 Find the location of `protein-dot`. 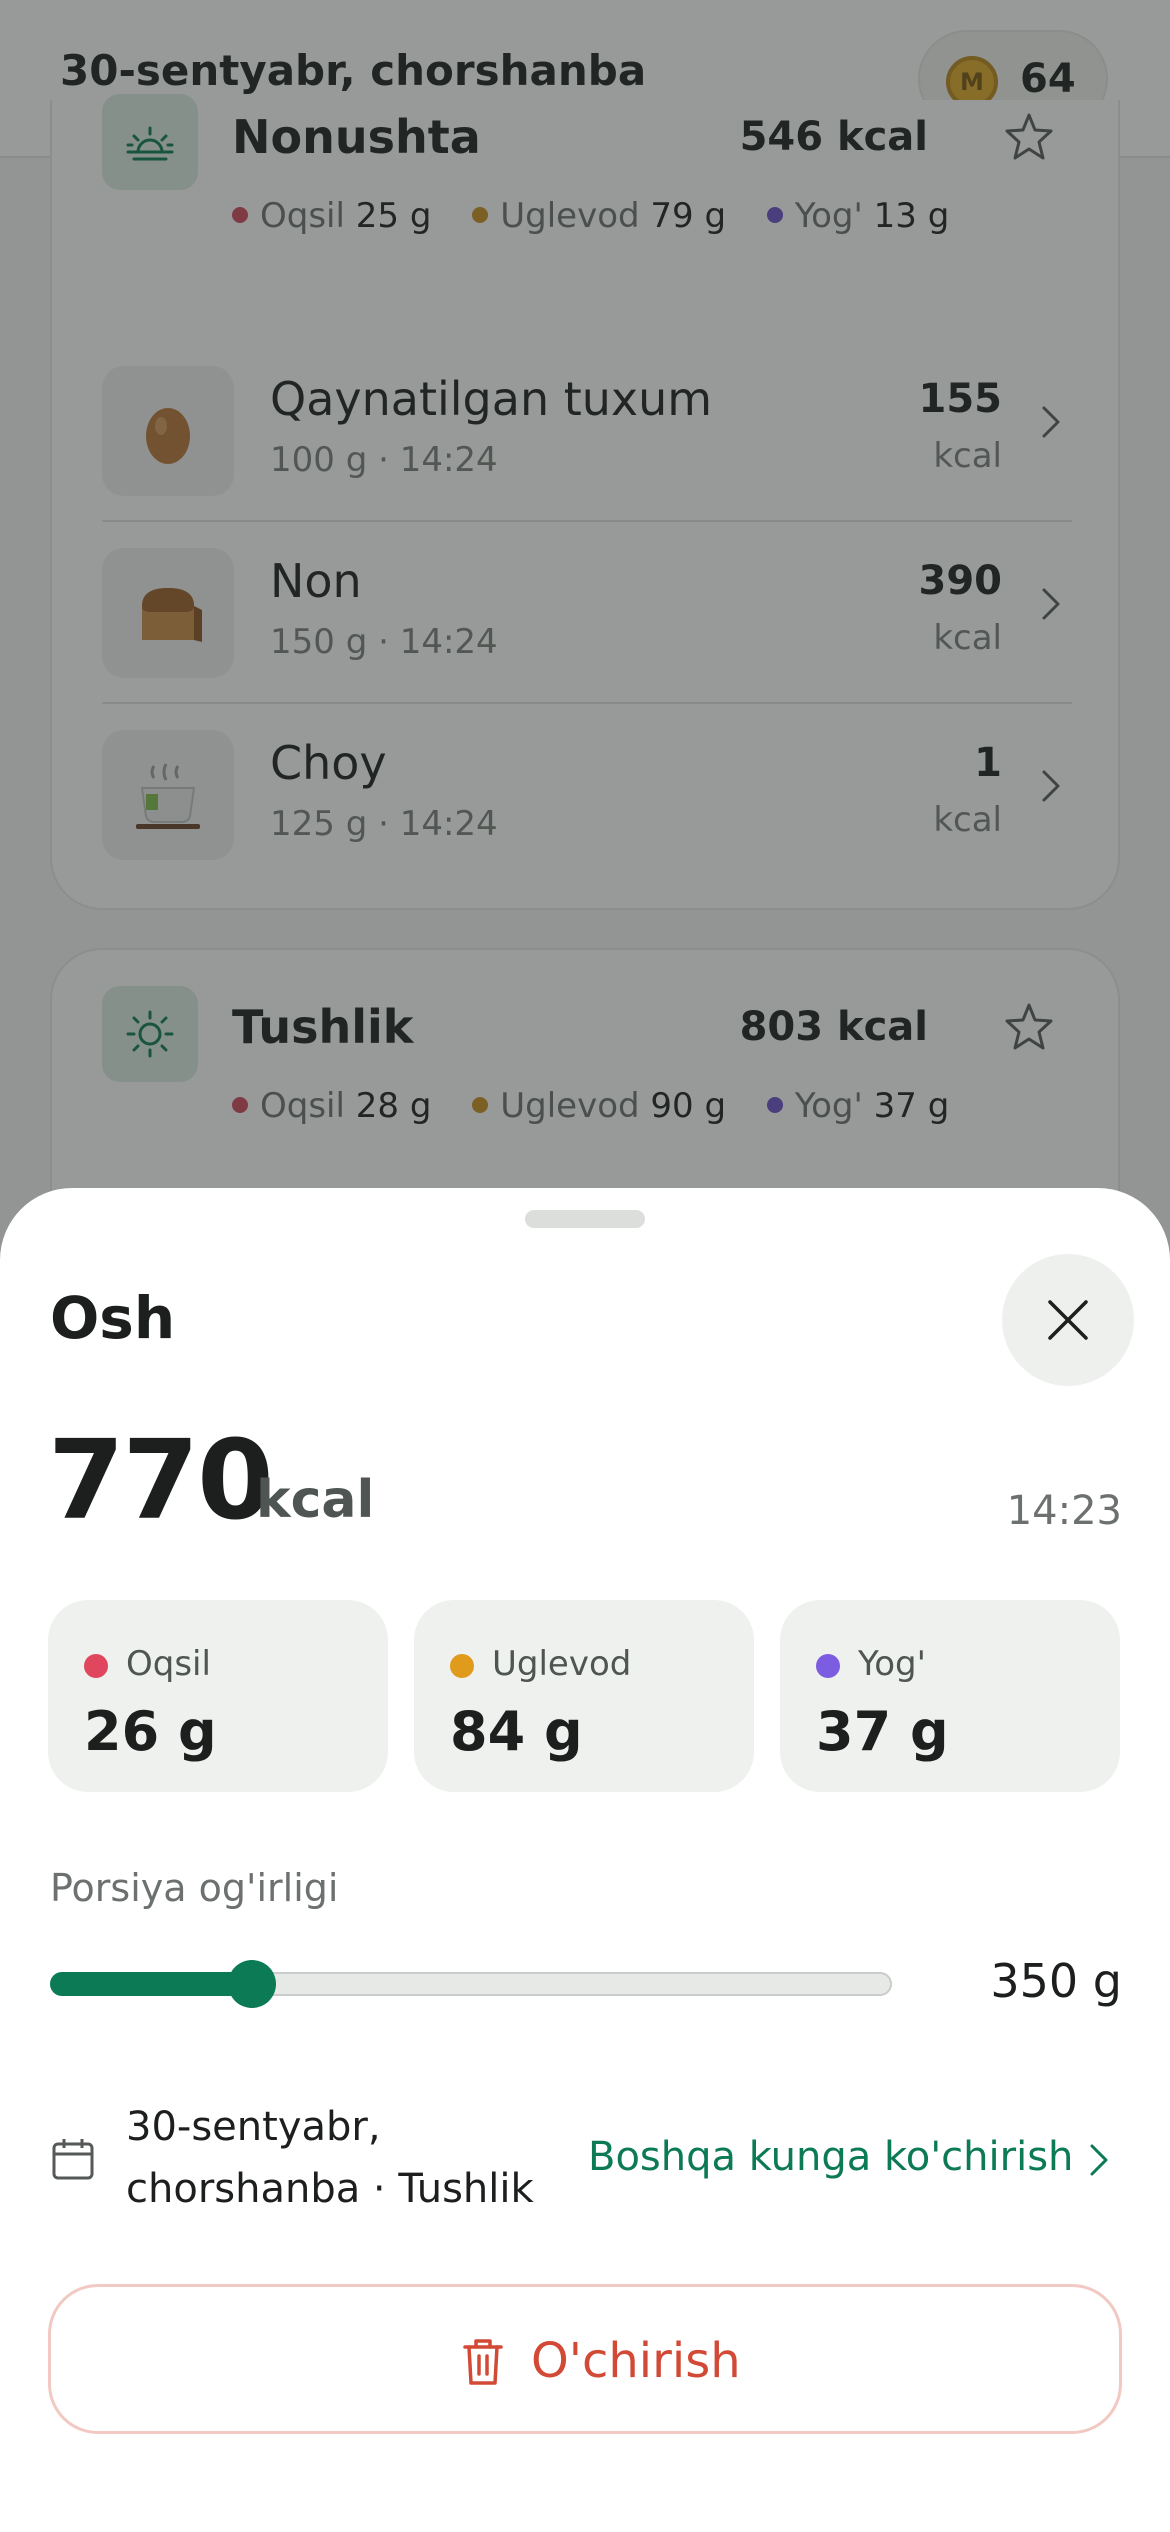

protein-dot is located at coordinates (96, 1666).